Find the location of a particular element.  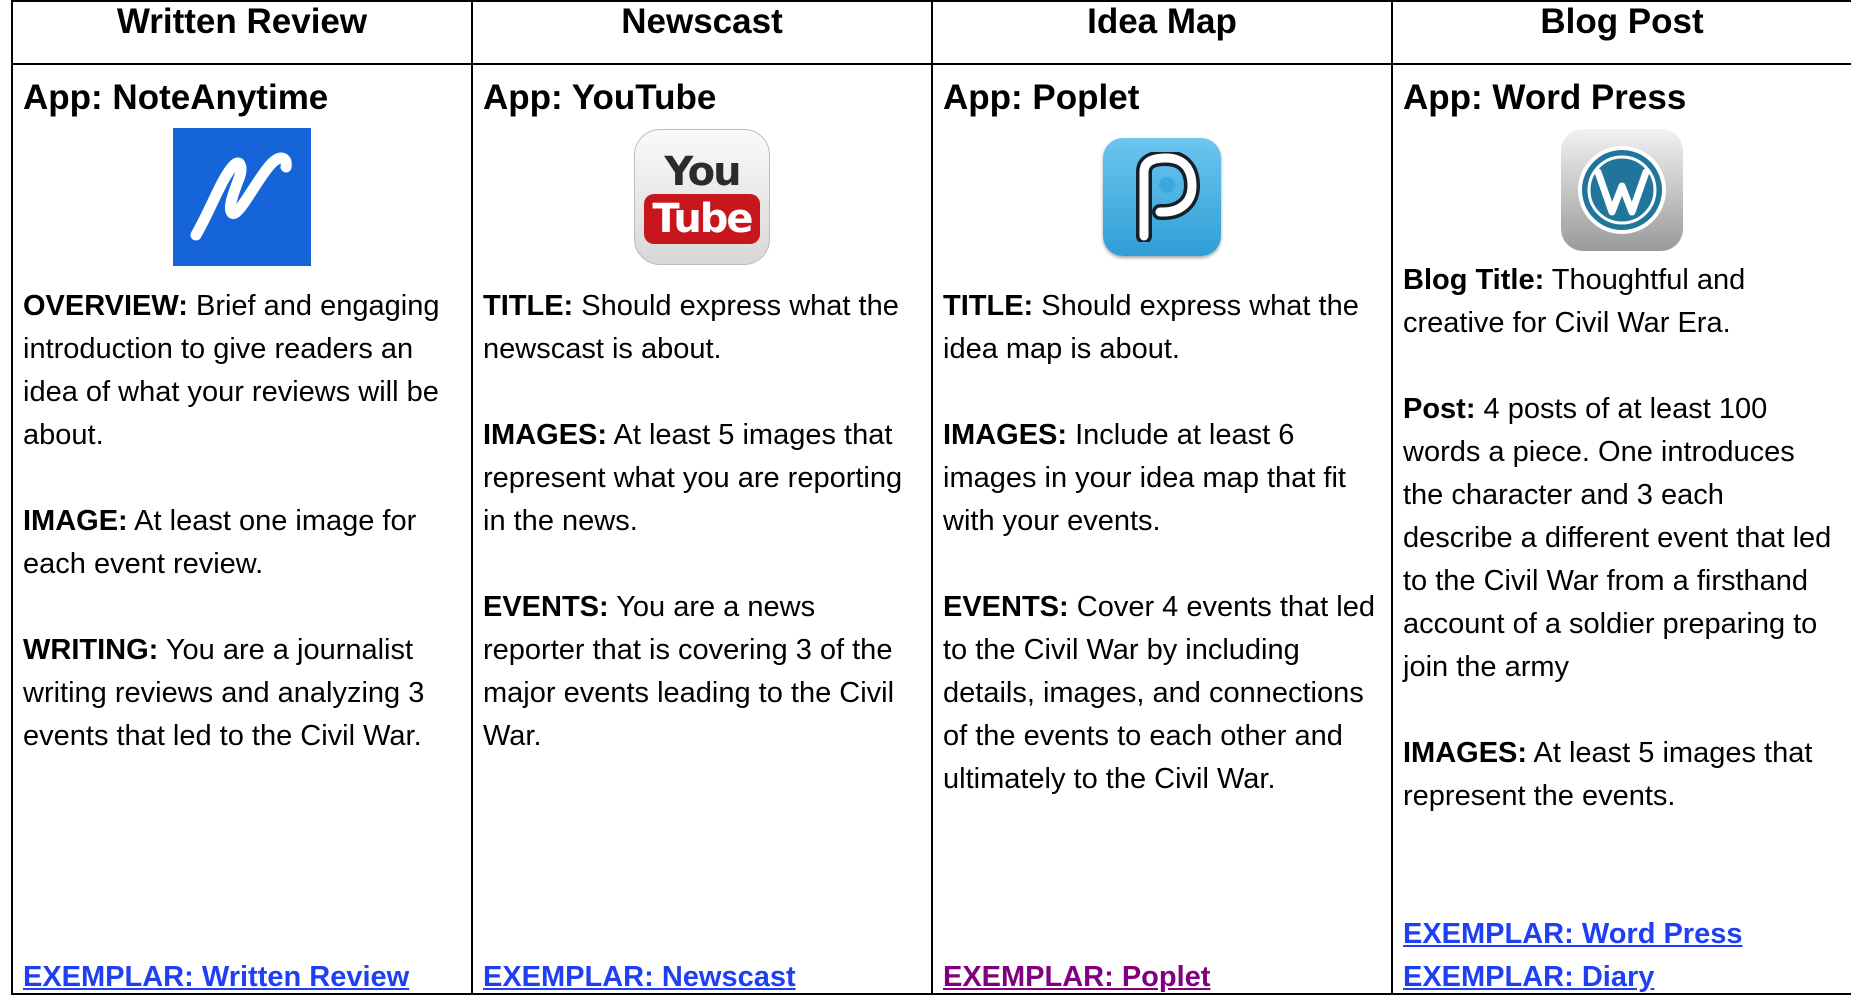

wordpress-icon is located at coordinates (1622, 190).